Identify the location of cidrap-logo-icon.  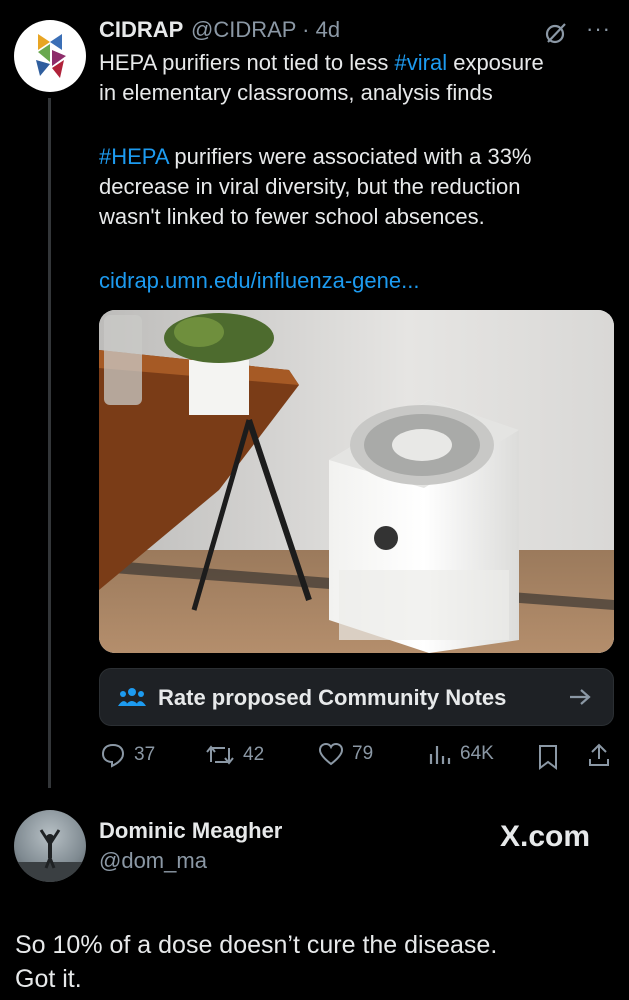
(51, 56).